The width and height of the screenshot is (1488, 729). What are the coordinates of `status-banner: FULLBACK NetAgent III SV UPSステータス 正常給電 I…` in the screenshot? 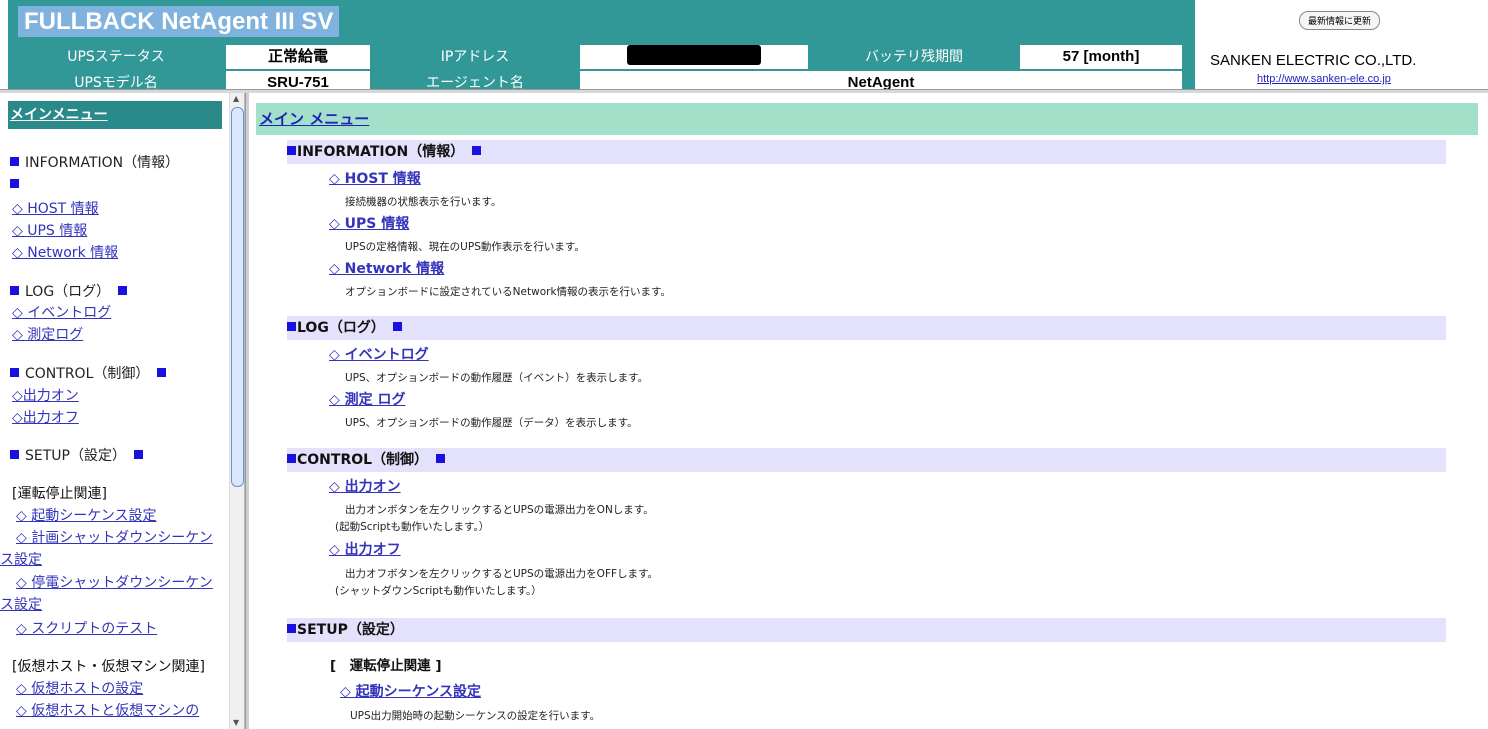 It's located at (601, 44).